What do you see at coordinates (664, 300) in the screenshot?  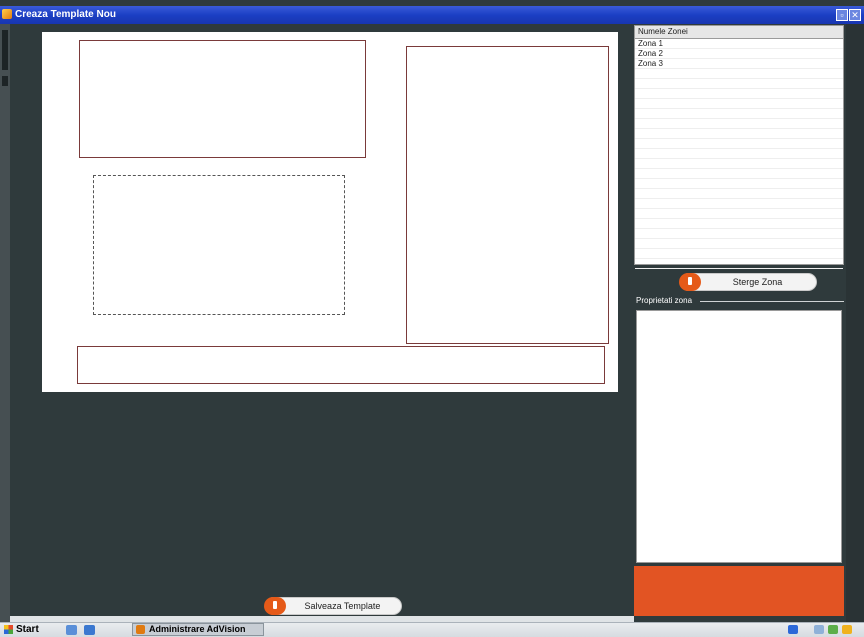 I see `zone-properties-label: Proprietati zona` at bounding box center [664, 300].